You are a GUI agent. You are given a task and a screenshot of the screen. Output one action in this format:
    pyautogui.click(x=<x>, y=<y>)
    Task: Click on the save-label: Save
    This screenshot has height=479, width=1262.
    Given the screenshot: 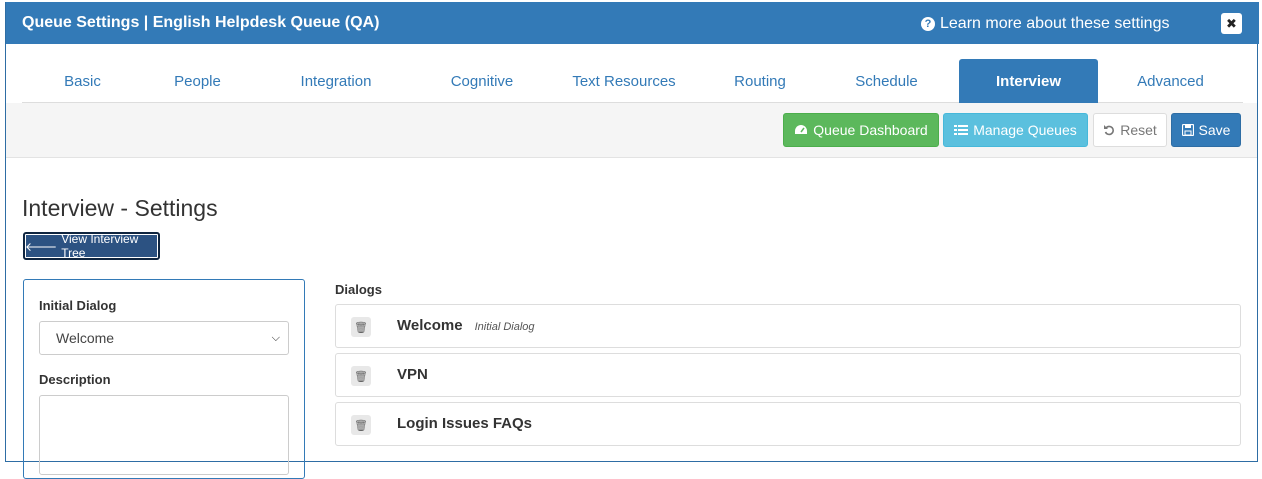 What is the action you would take?
    pyautogui.click(x=1214, y=130)
    